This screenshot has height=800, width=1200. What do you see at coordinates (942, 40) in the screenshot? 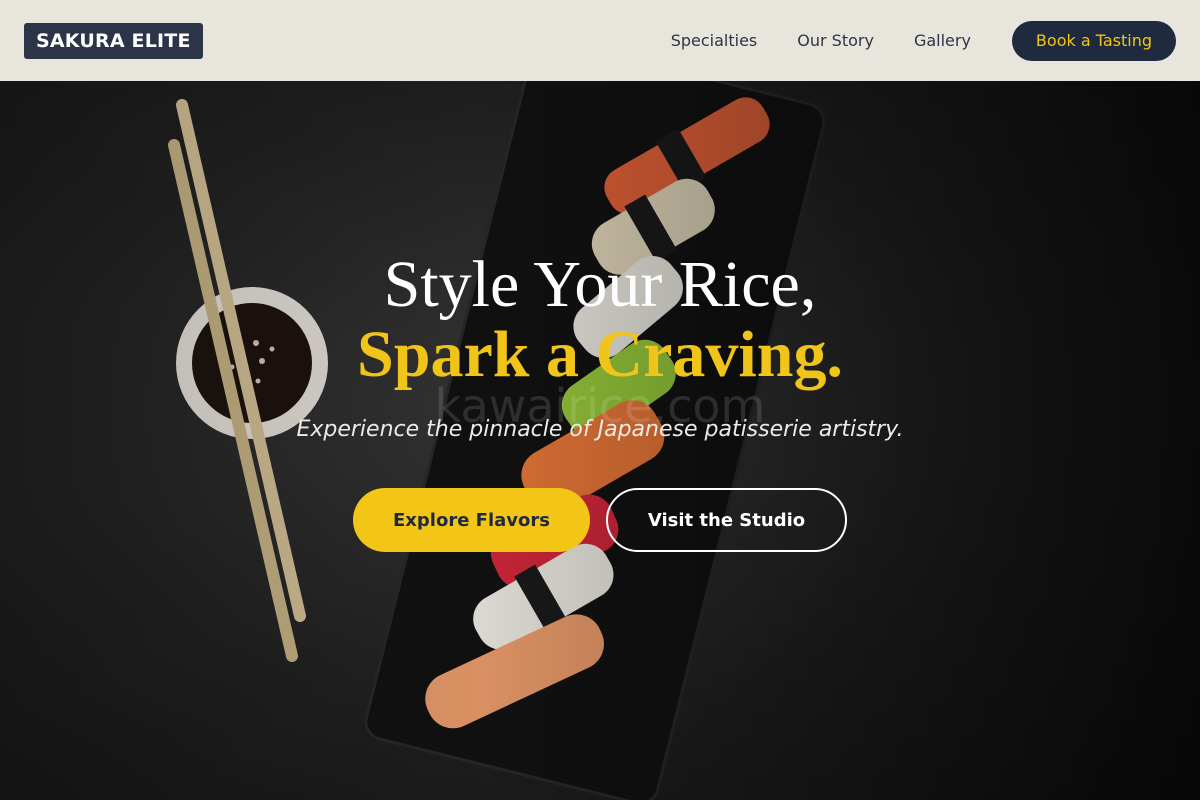
I see `nav-link-gallery: Gallery` at bounding box center [942, 40].